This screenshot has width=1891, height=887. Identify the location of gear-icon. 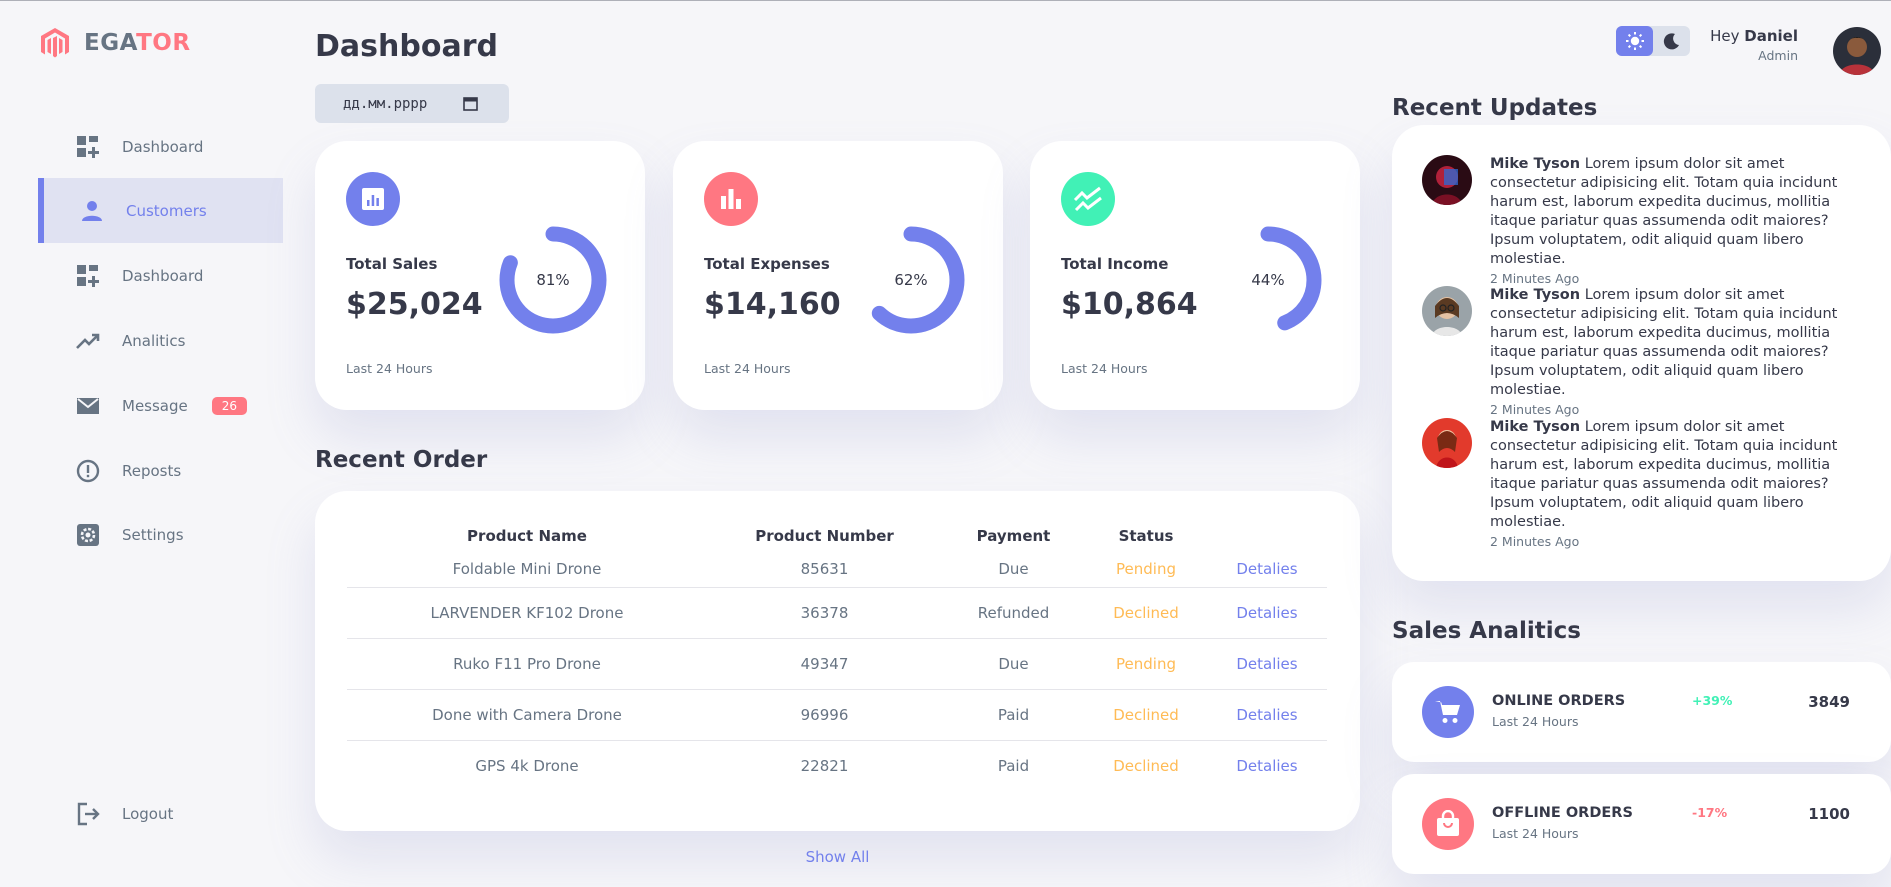
(88, 535).